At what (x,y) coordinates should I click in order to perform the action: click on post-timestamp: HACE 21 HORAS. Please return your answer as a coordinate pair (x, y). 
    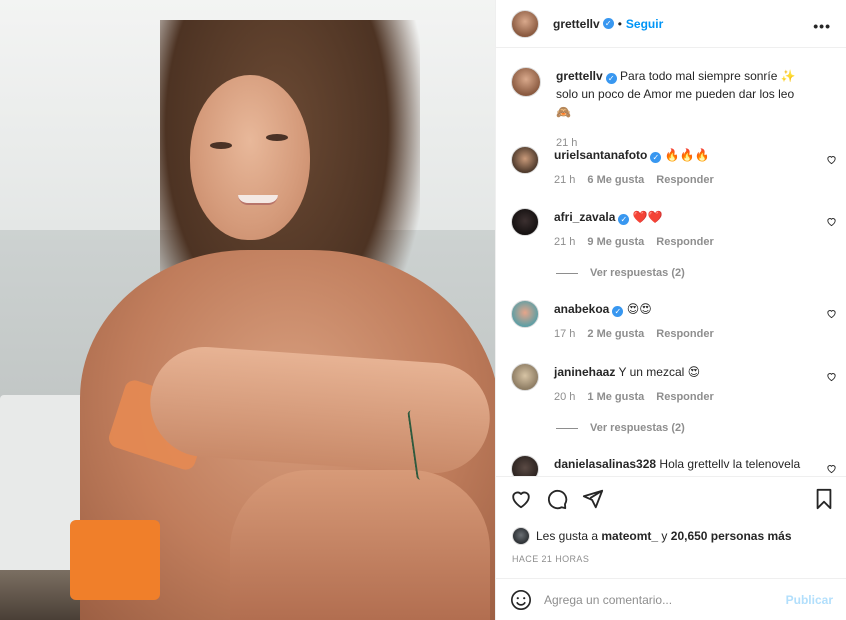
    Looking at the image, I should click on (550, 559).